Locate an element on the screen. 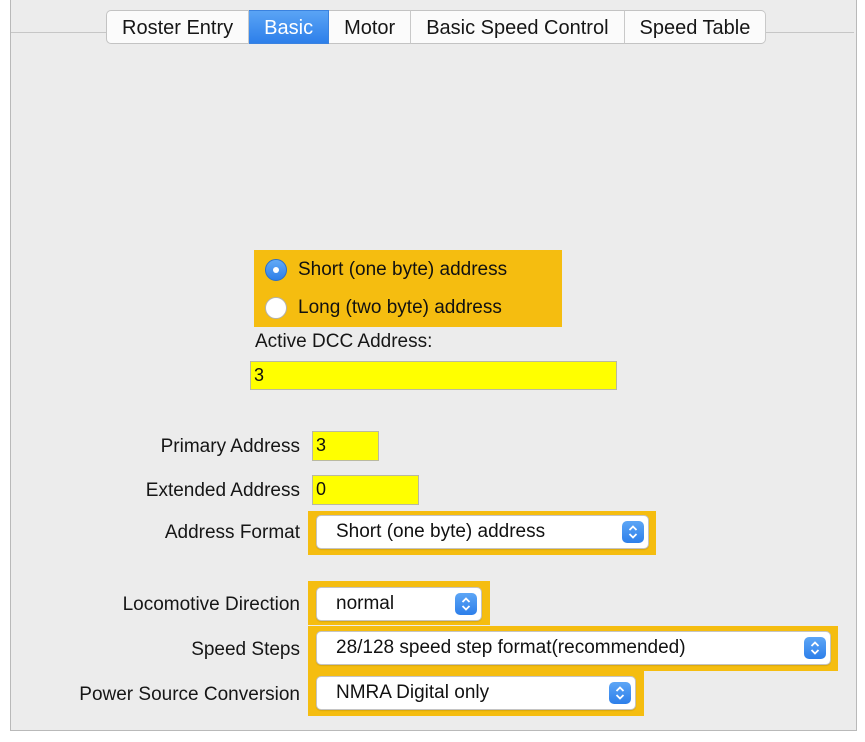 This screenshot has width=865, height=742. power-source-select: NMRA Digital only is located at coordinates (476, 693).